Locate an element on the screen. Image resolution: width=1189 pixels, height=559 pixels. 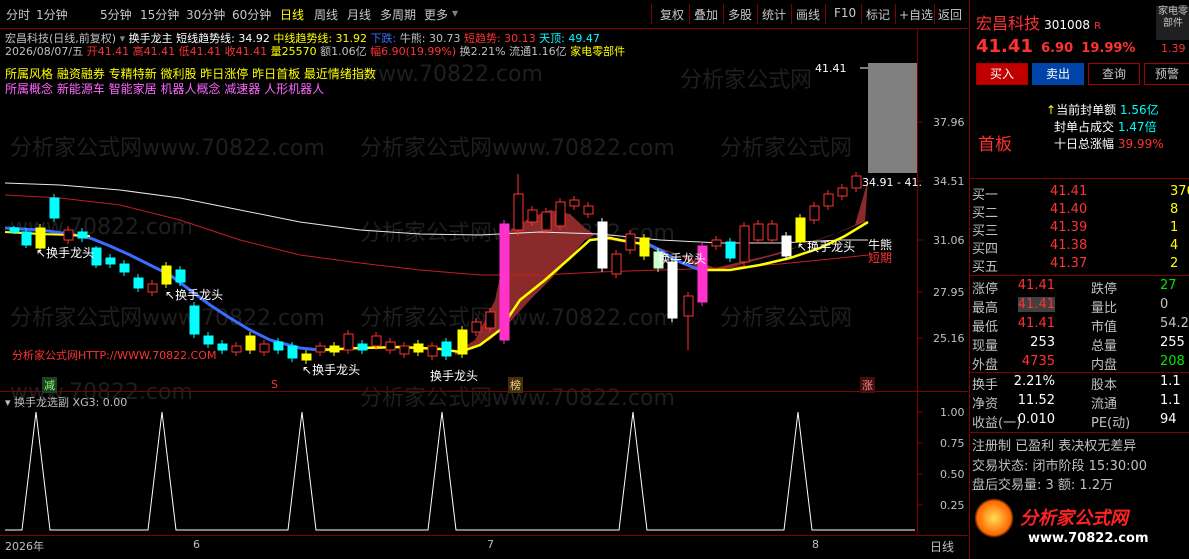
time-axis-label: 8 is located at coordinates (815, 544).